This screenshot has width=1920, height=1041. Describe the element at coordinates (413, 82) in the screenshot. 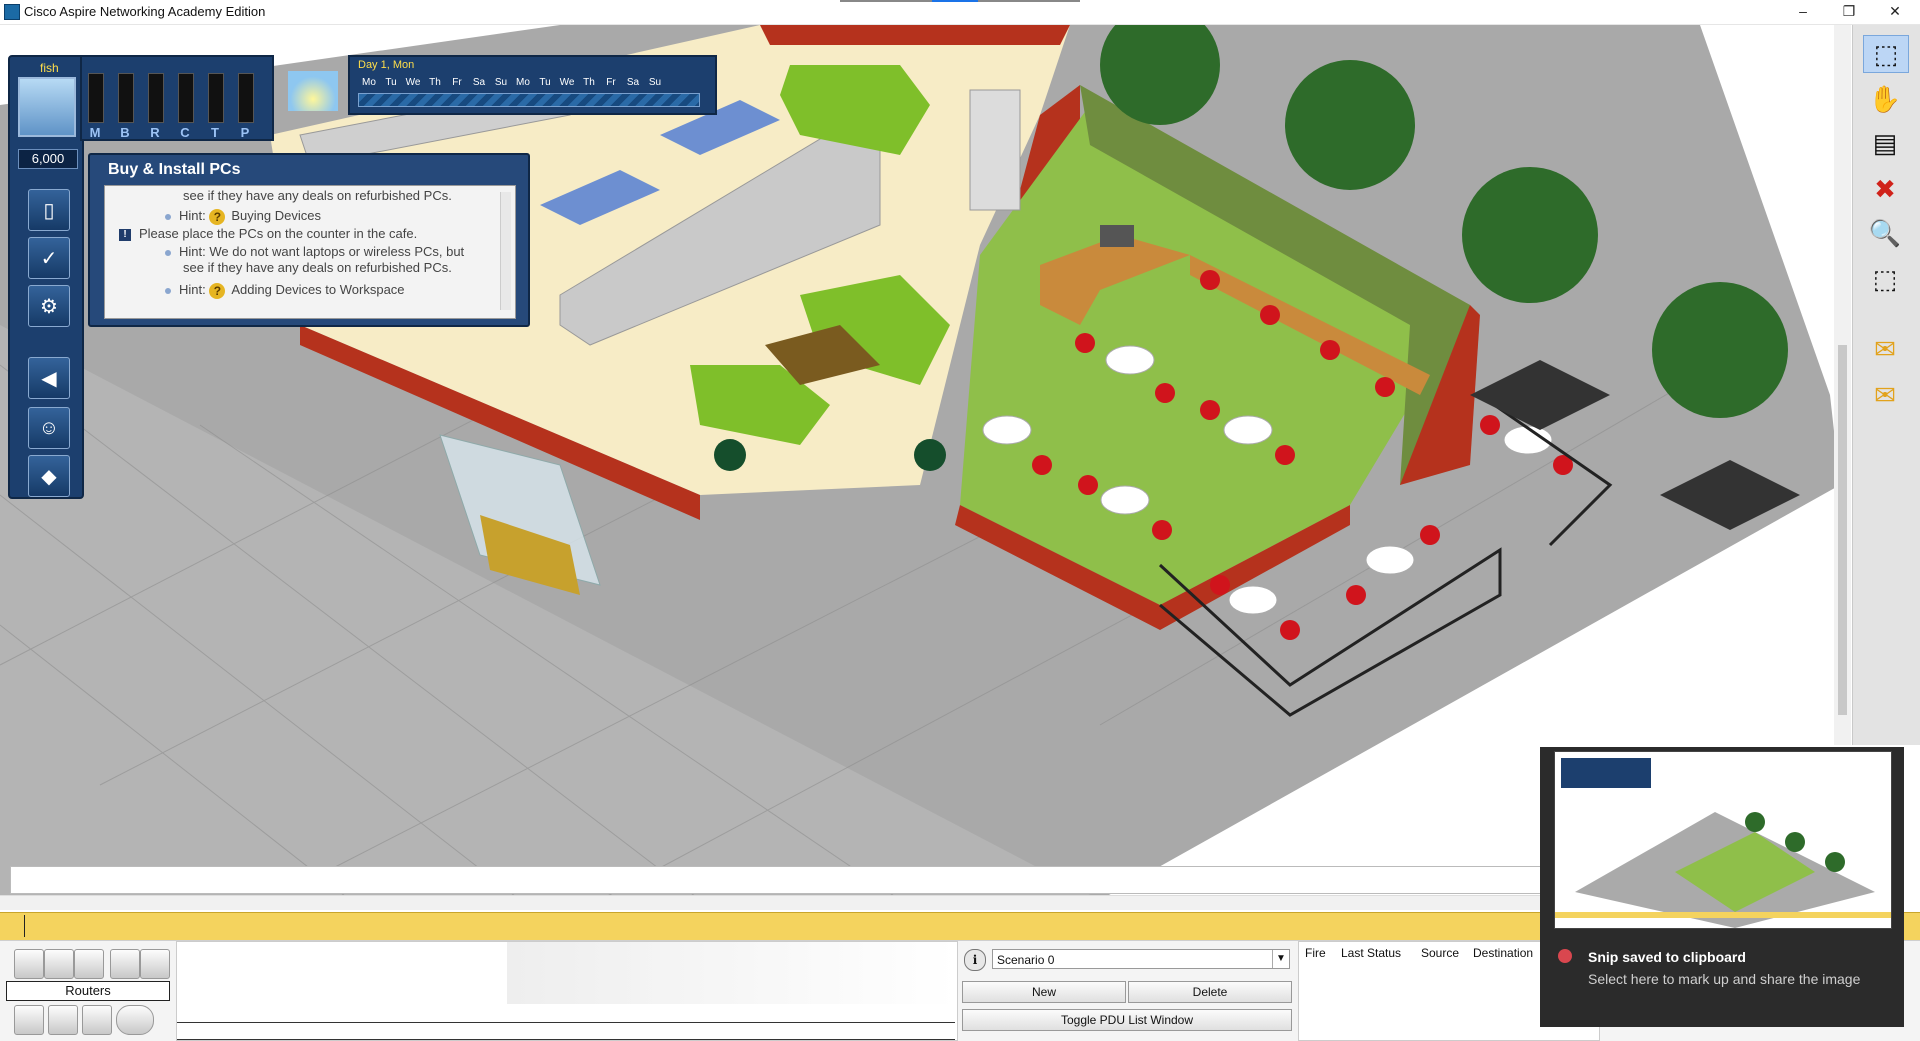

I see `weekday: We` at that location.